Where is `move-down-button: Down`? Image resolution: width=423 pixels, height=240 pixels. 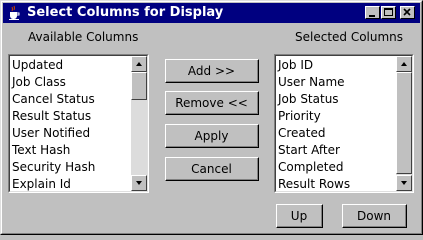
move-down-button: Down is located at coordinates (374, 216).